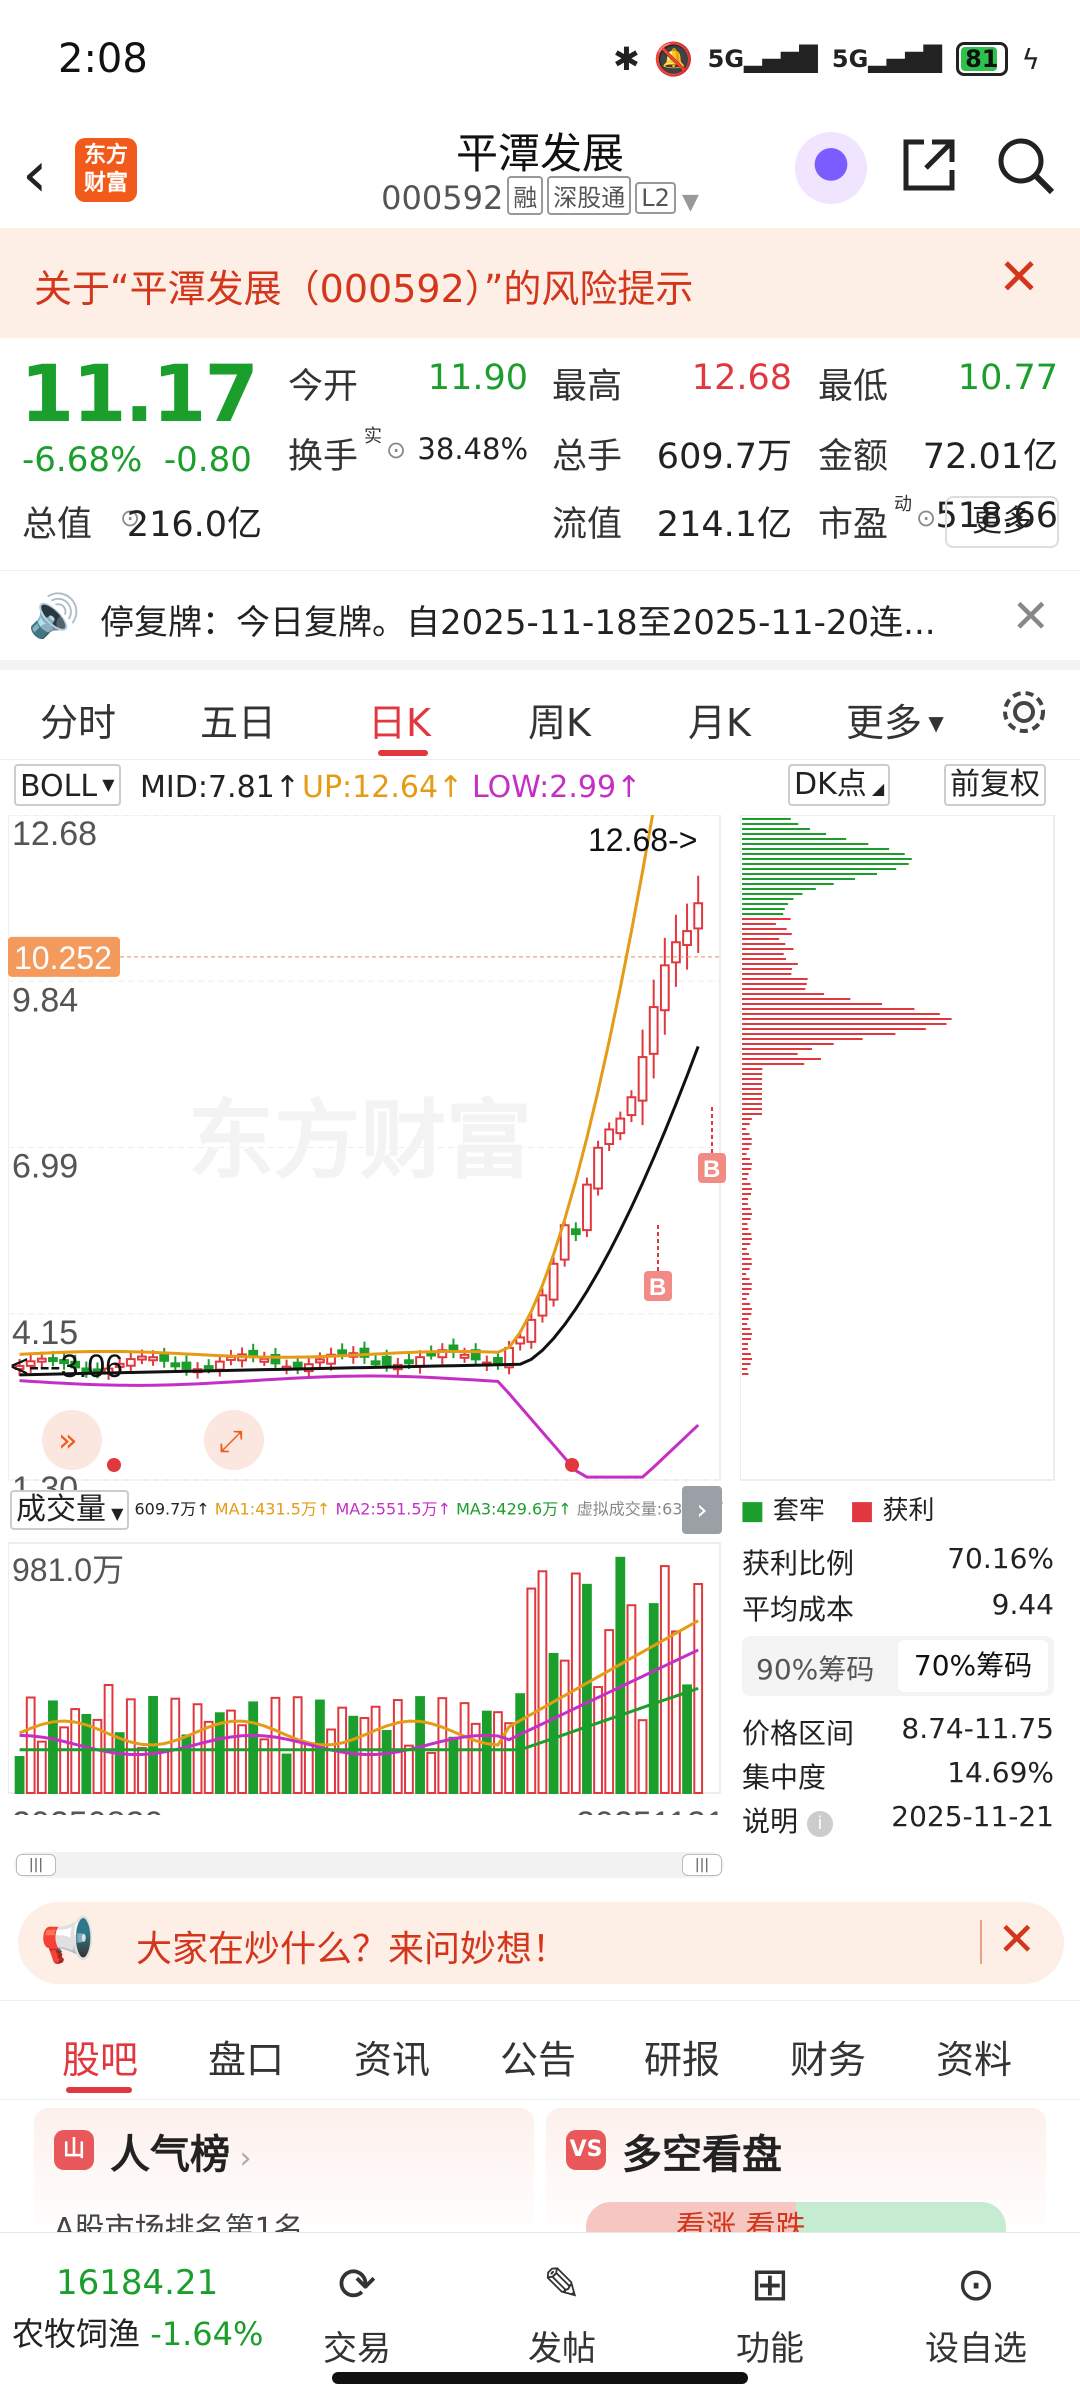  I want to click on ai-promo-banner: 📢 大家在炒什么？来问妙想！ ✕, so click(541, 1943).